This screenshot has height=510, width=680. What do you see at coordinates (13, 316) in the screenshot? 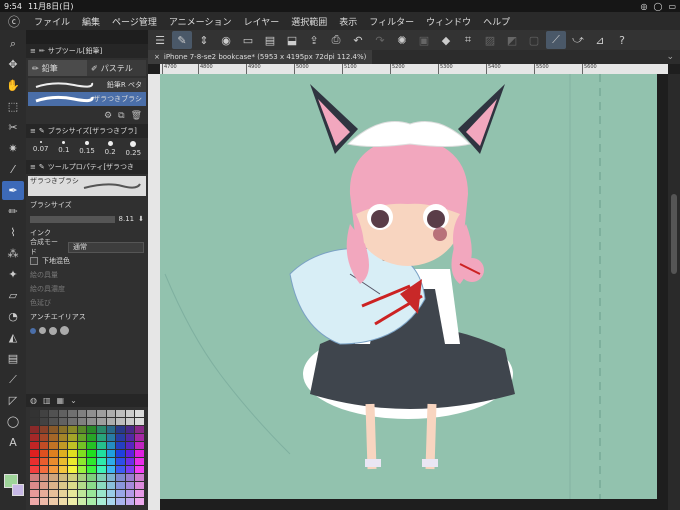
I see `blend-icon: ◔` at bounding box center [13, 316].